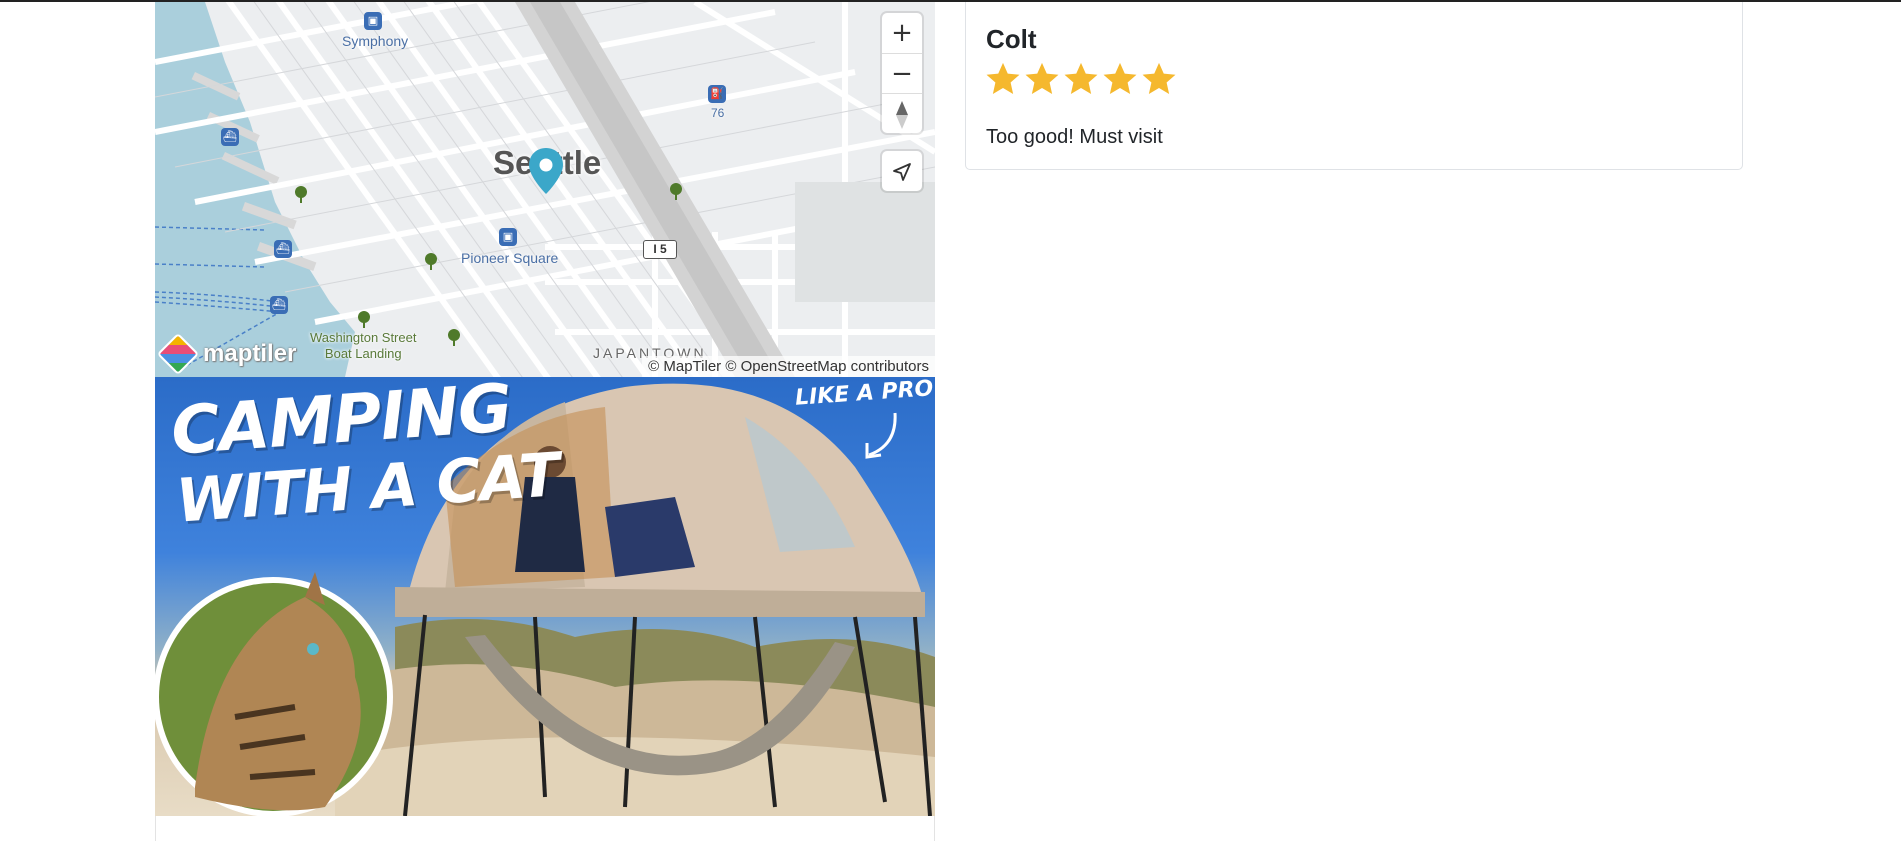 The image size is (1901, 841). What do you see at coordinates (363, 353) in the screenshot?
I see `map-label-boat-landing: Boat Landing` at bounding box center [363, 353].